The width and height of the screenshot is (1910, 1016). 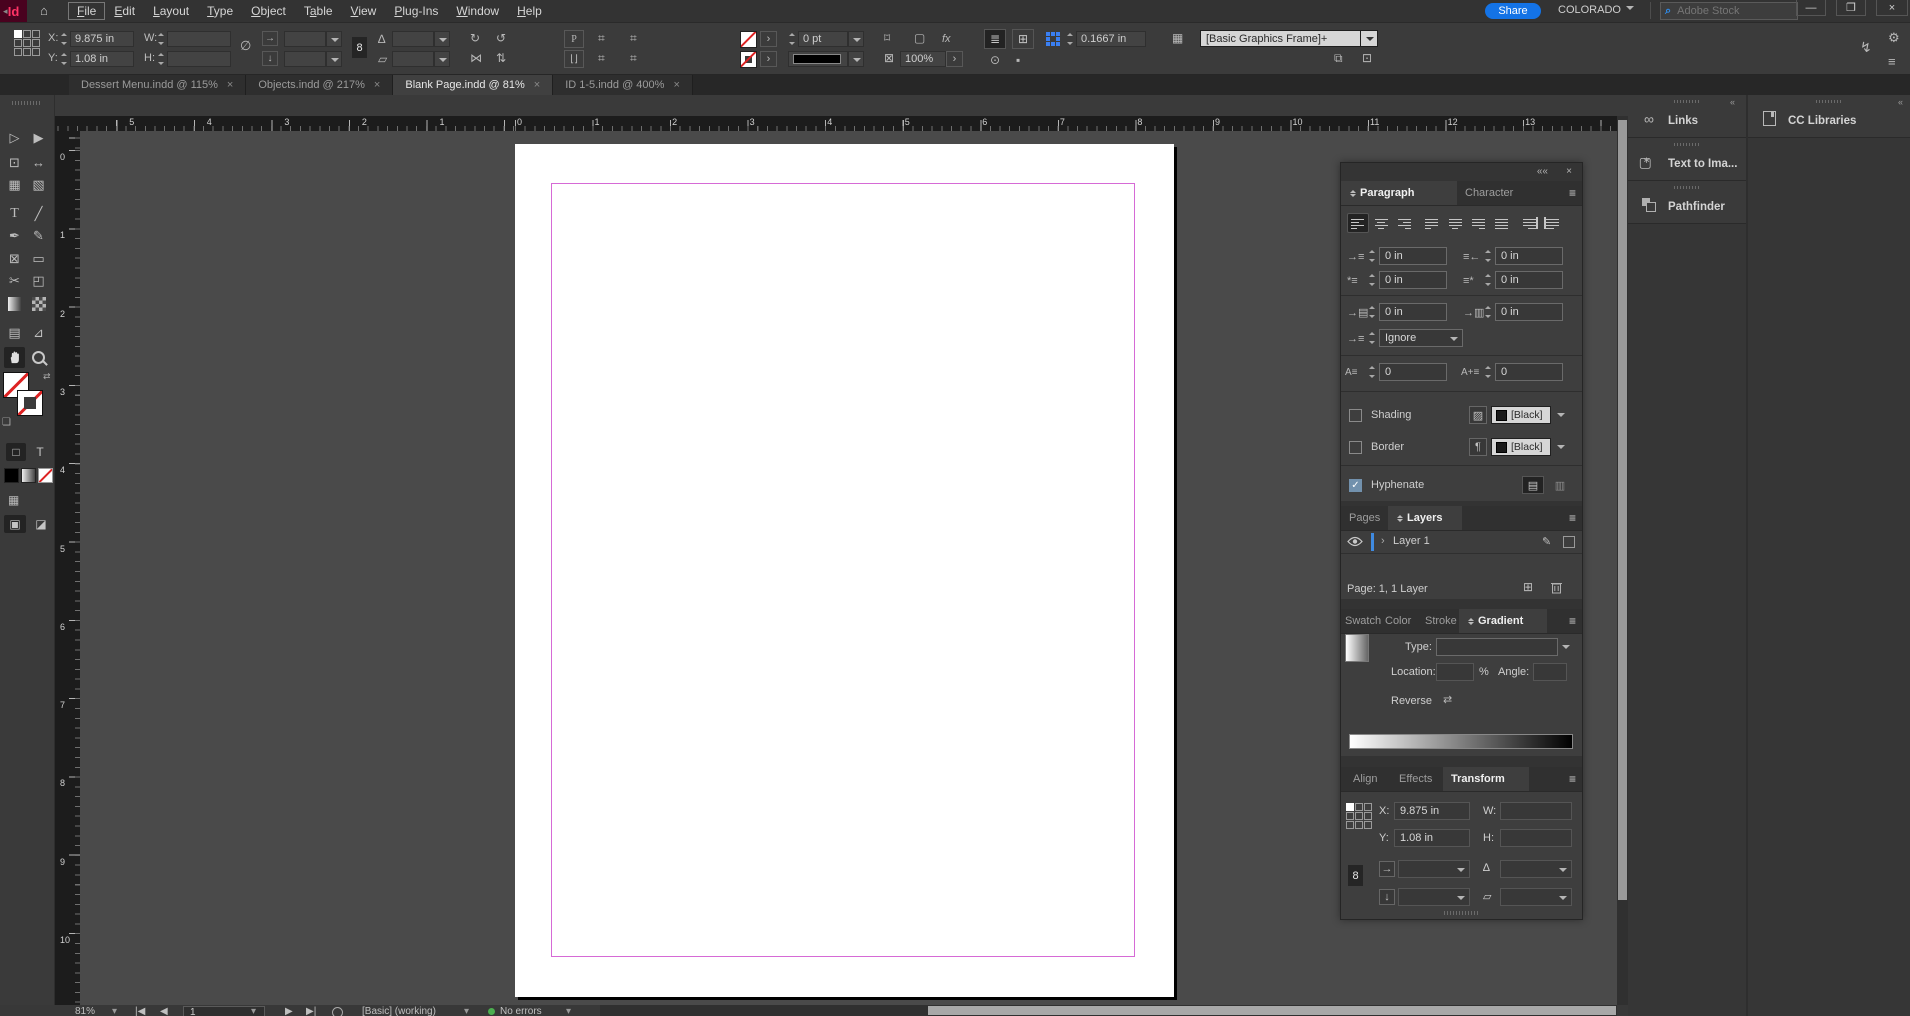 What do you see at coordinates (1894, 38) in the screenshot?
I see `gear-icon: ⚙` at bounding box center [1894, 38].